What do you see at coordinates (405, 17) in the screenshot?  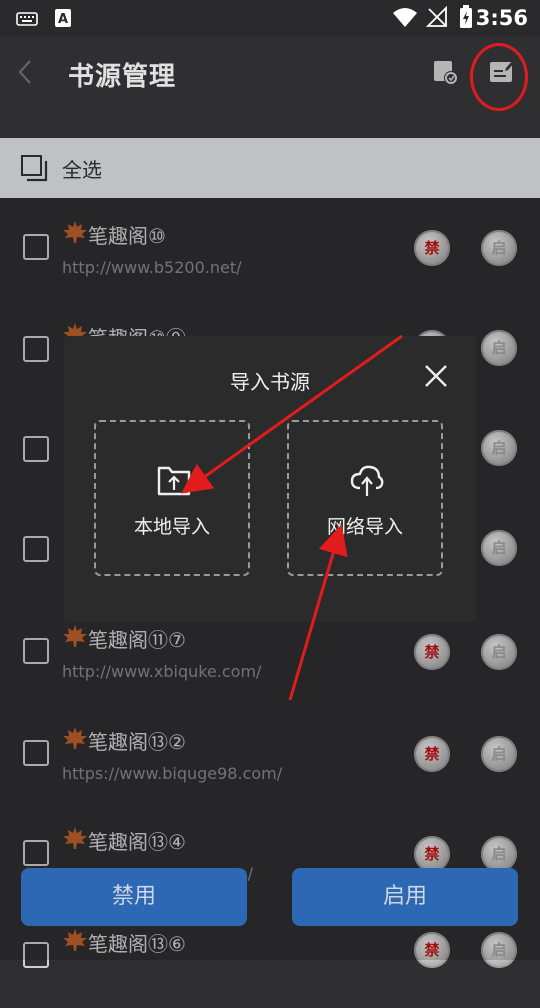 I see `wifi-icon` at bounding box center [405, 17].